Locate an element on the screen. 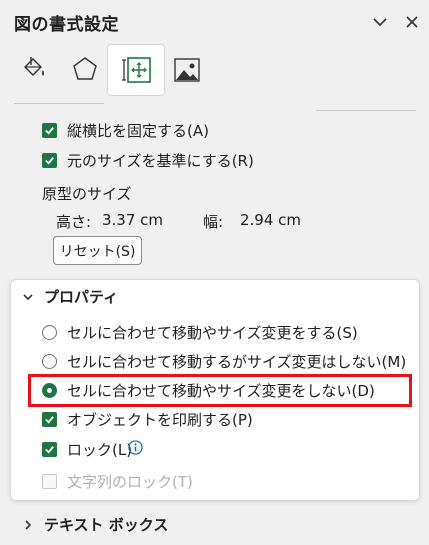 This screenshot has width=429, height=545. lock-checkbox: ロック(L) is located at coordinates (87, 449).